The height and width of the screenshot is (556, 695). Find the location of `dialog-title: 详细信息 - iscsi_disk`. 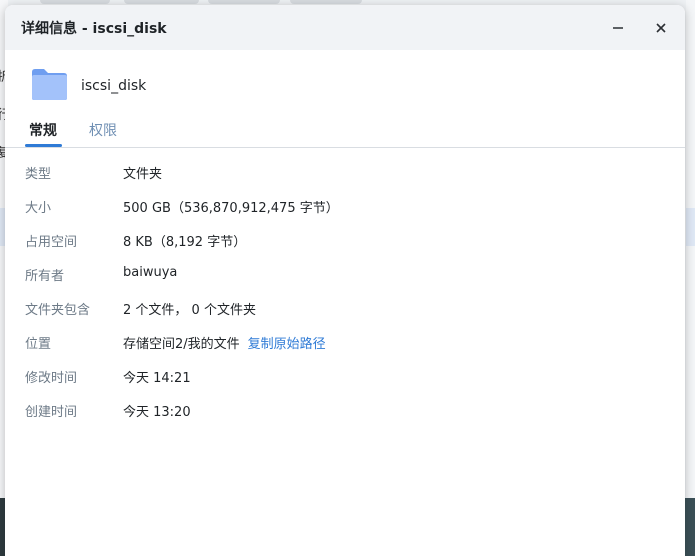

dialog-title: 详细信息 - iscsi_disk is located at coordinates (94, 29).